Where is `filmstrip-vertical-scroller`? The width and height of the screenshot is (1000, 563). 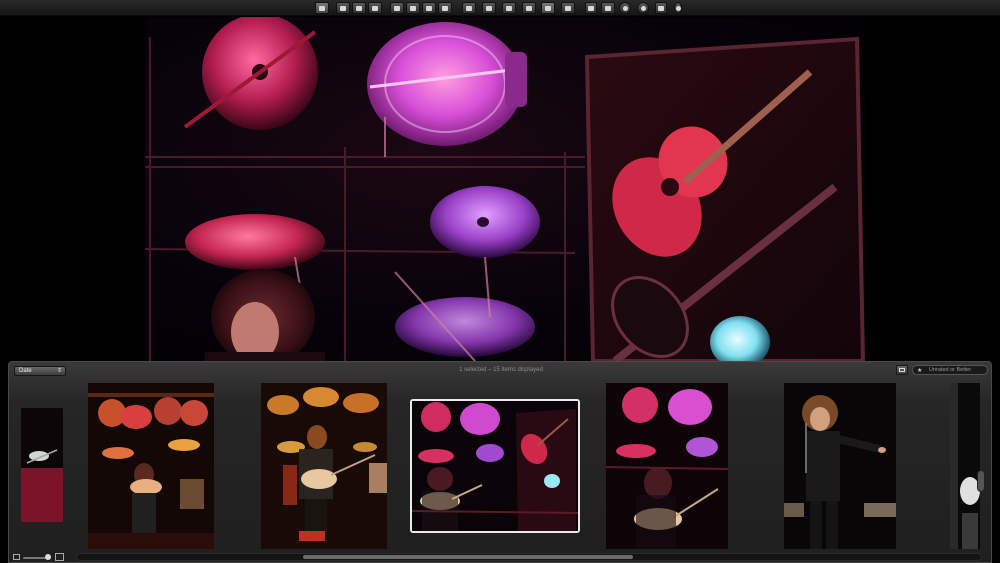
filmstrip-vertical-scroller is located at coordinates (981, 481).